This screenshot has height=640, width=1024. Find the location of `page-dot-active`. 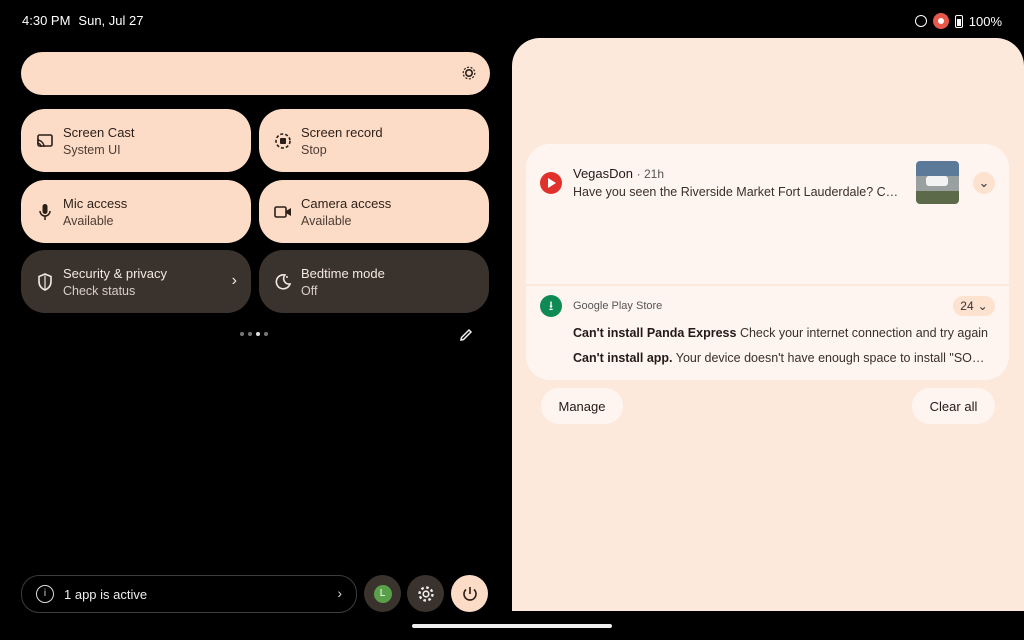

page-dot-active is located at coordinates (258, 334).